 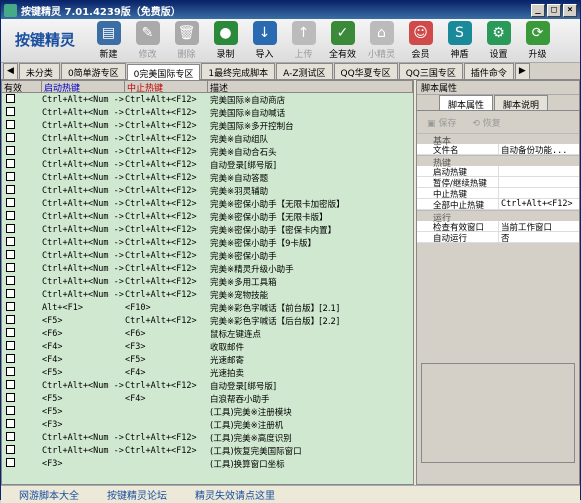 I want to click on prop-value: 否, so click(x=539, y=237).